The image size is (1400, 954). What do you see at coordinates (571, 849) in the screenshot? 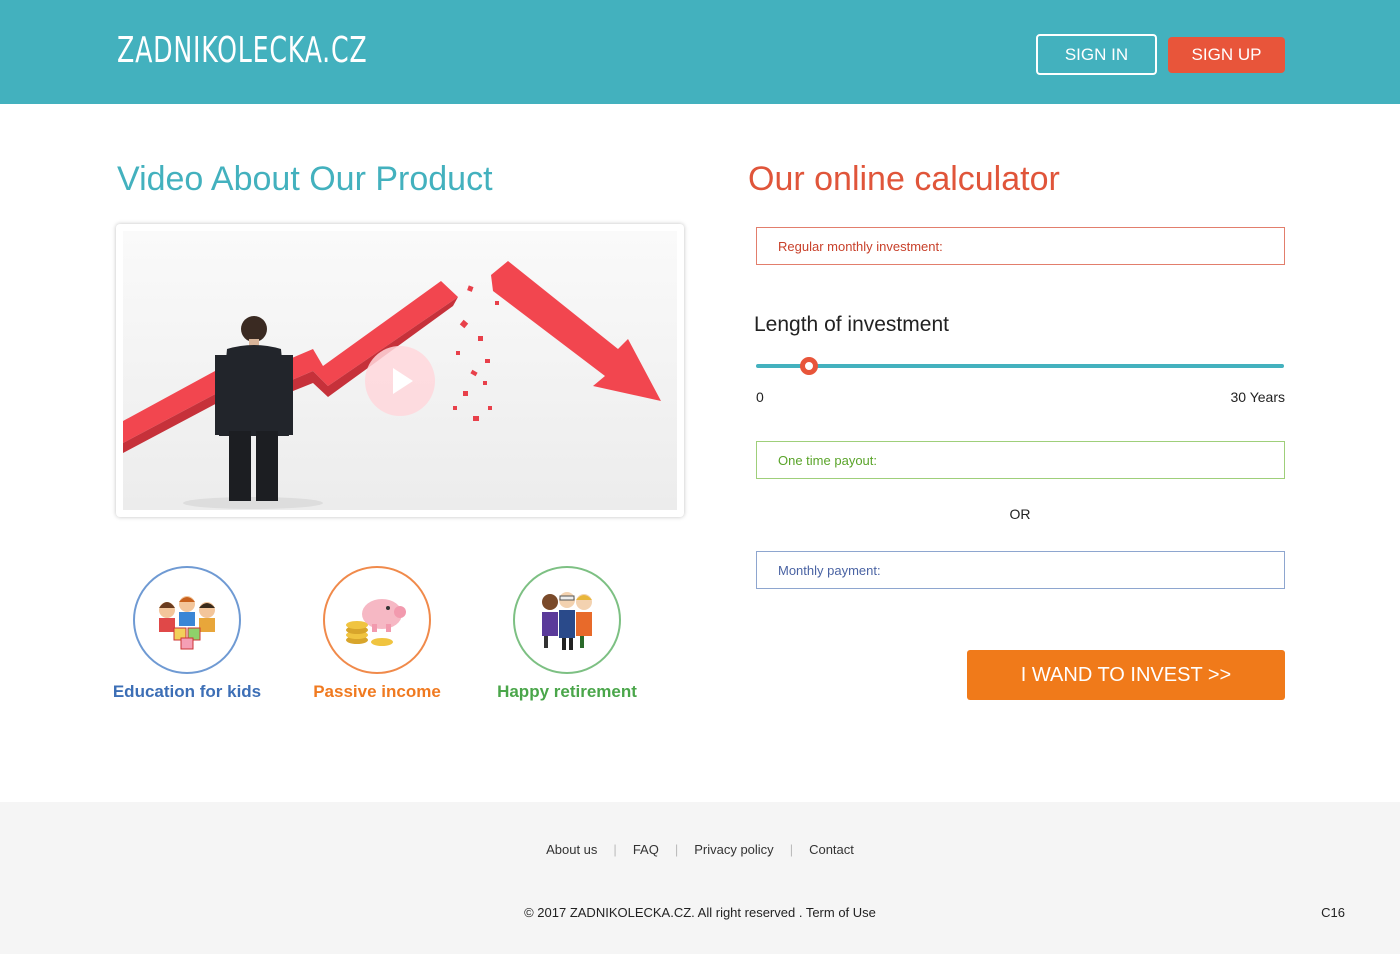
I see `footer-link-about: About us` at bounding box center [571, 849].